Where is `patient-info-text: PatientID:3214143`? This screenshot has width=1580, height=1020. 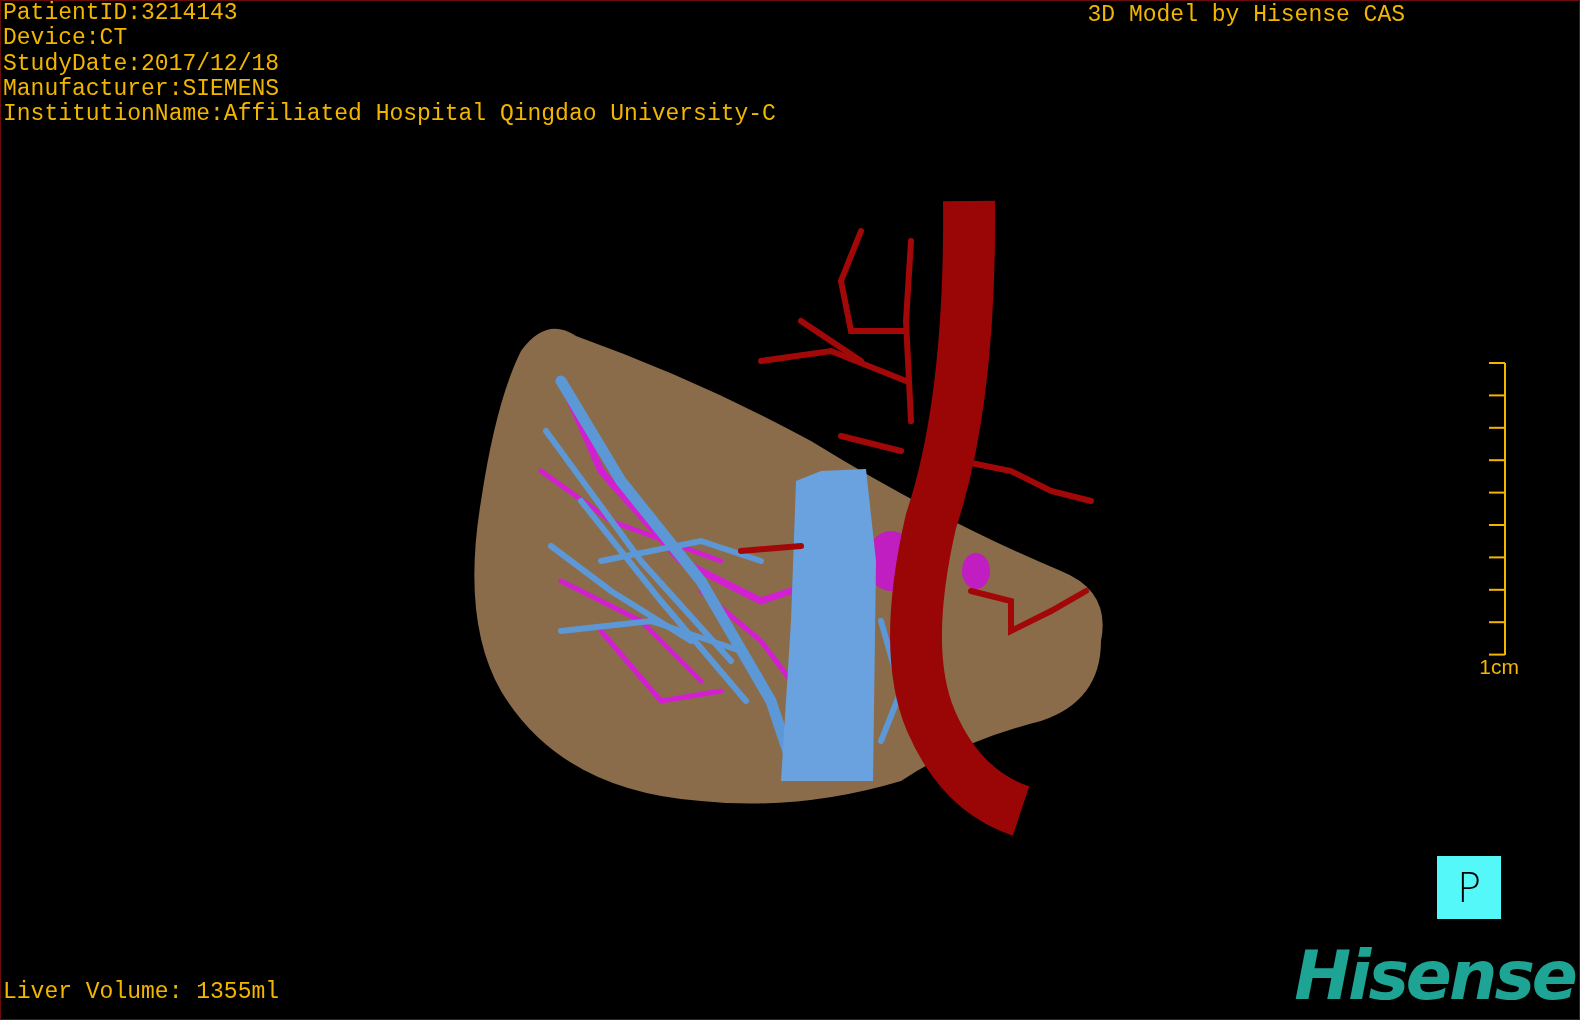 patient-info-text: PatientID:3214143 is located at coordinates (121, 13).